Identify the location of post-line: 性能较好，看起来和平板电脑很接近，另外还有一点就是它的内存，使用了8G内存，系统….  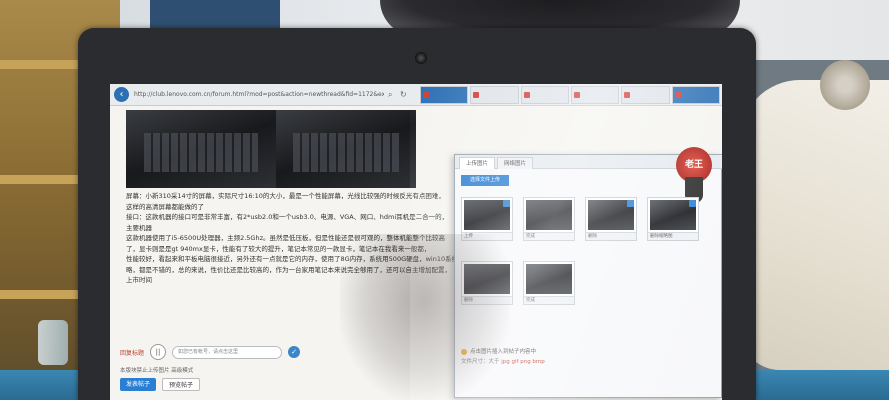
(291, 259).